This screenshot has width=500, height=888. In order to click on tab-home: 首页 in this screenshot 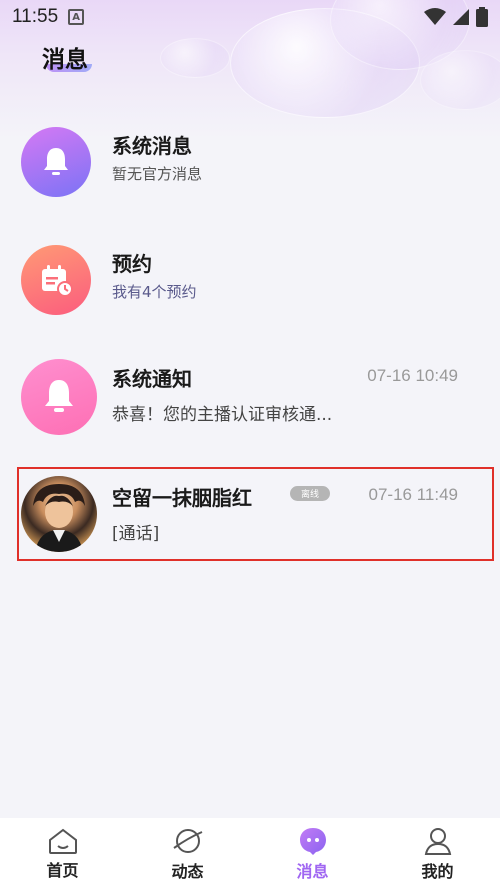, I will do `click(62, 853)`.